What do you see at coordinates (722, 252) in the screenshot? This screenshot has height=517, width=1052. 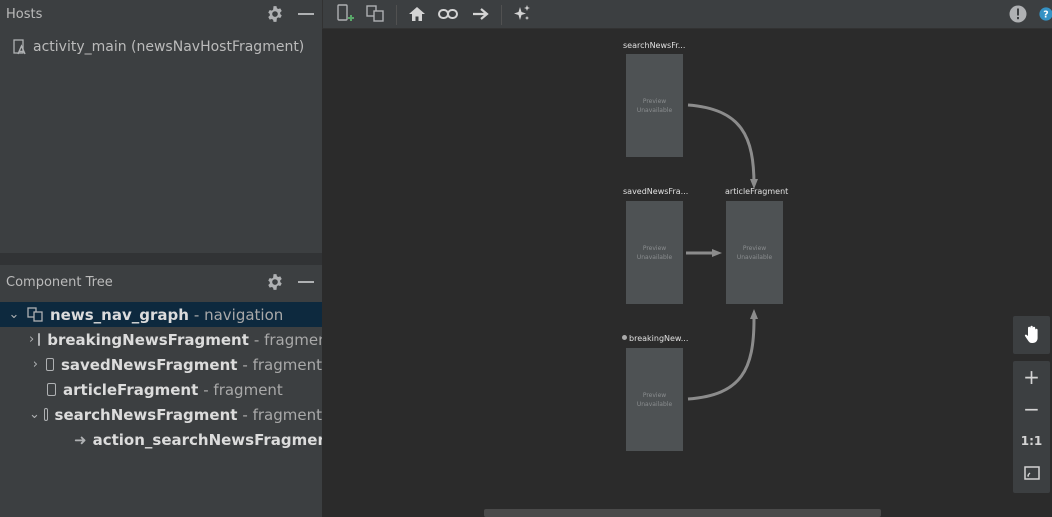 I see `graph-actions` at bounding box center [722, 252].